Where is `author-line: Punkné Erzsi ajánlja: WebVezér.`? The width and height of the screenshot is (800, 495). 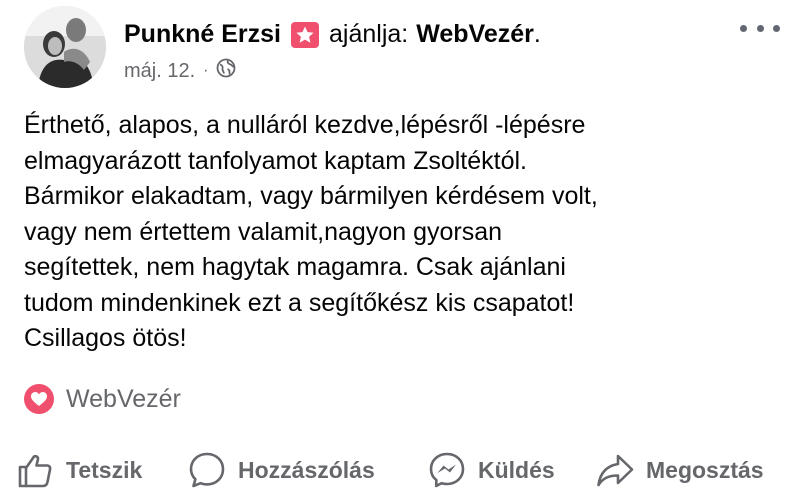
author-line: Punkné Erzsi ajánlja: WebVezér. is located at coordinates (332, 34).